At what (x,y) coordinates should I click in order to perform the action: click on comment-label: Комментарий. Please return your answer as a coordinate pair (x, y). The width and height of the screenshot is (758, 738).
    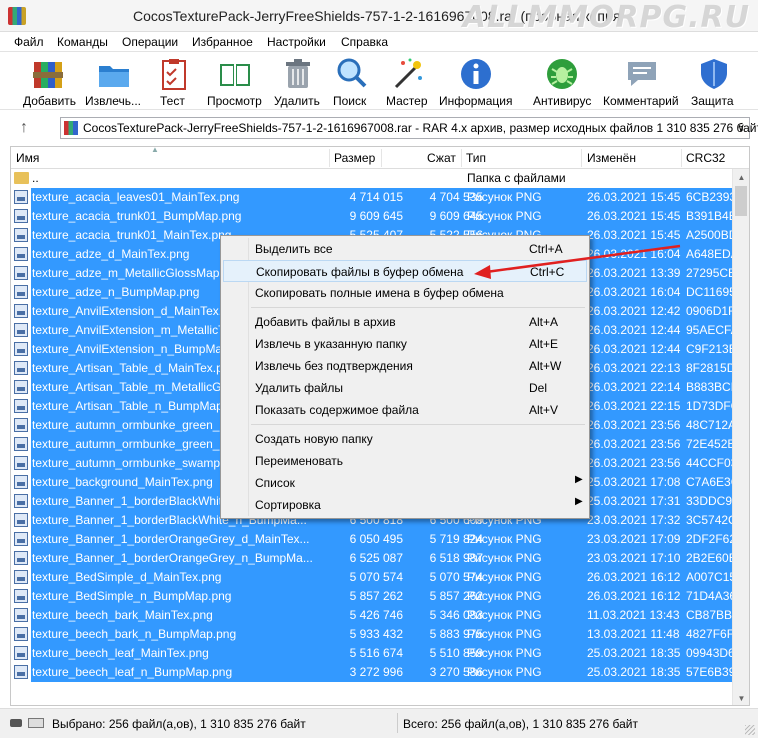
    Looking at the image, I should click on (641, 101).